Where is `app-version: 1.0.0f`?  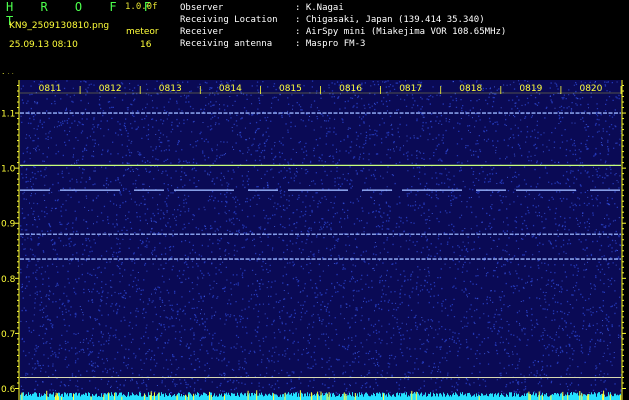
app-version: 1.0.0f is located at coordinates (141, 7).